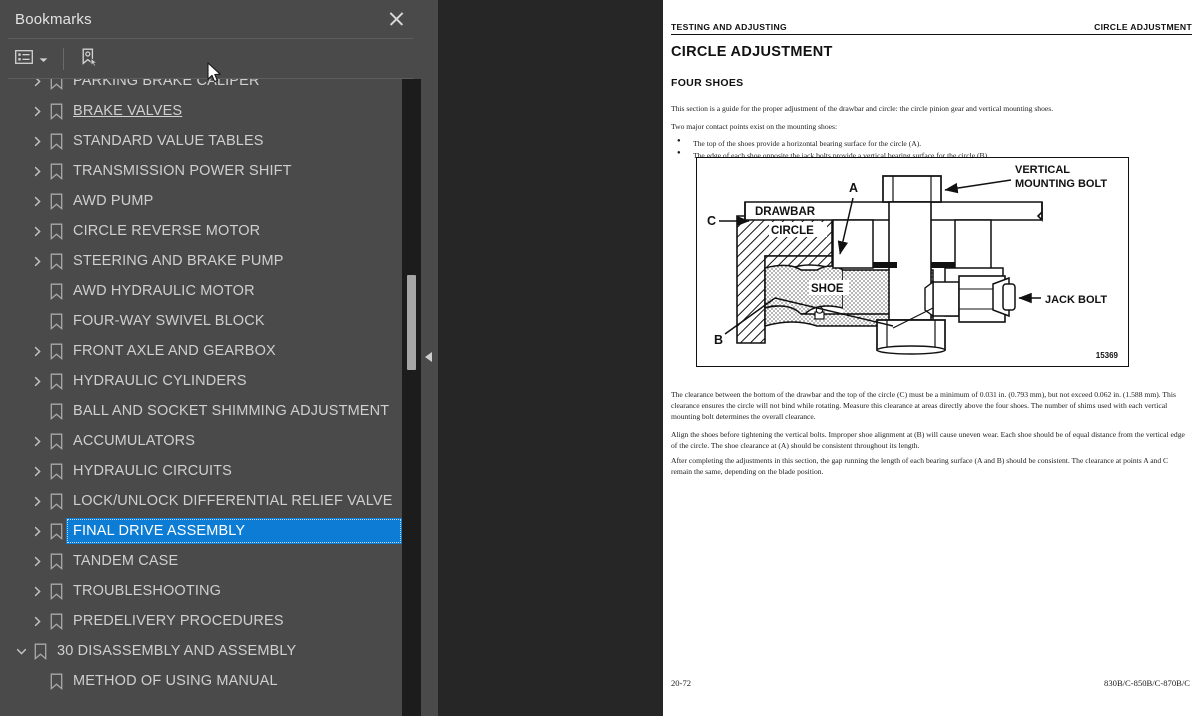 The image size is (1200, 716). I want to click on figure-label-jack-bolt: JACK BOLT, so click(1076, 300).